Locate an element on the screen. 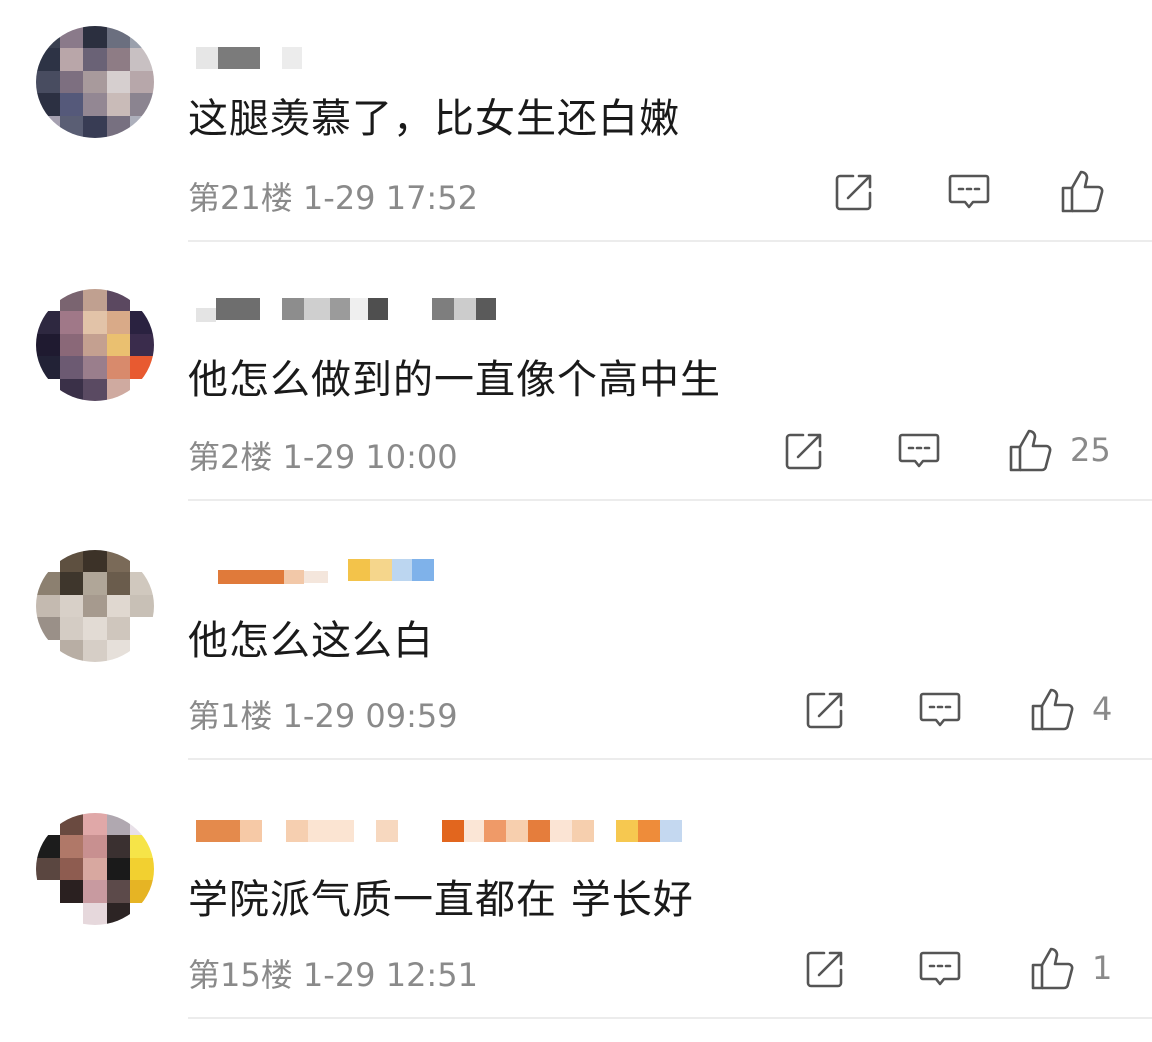 The image size is (1152, 1042). timestamp: 1-29 10:00 is located at coordinates (370, 457).